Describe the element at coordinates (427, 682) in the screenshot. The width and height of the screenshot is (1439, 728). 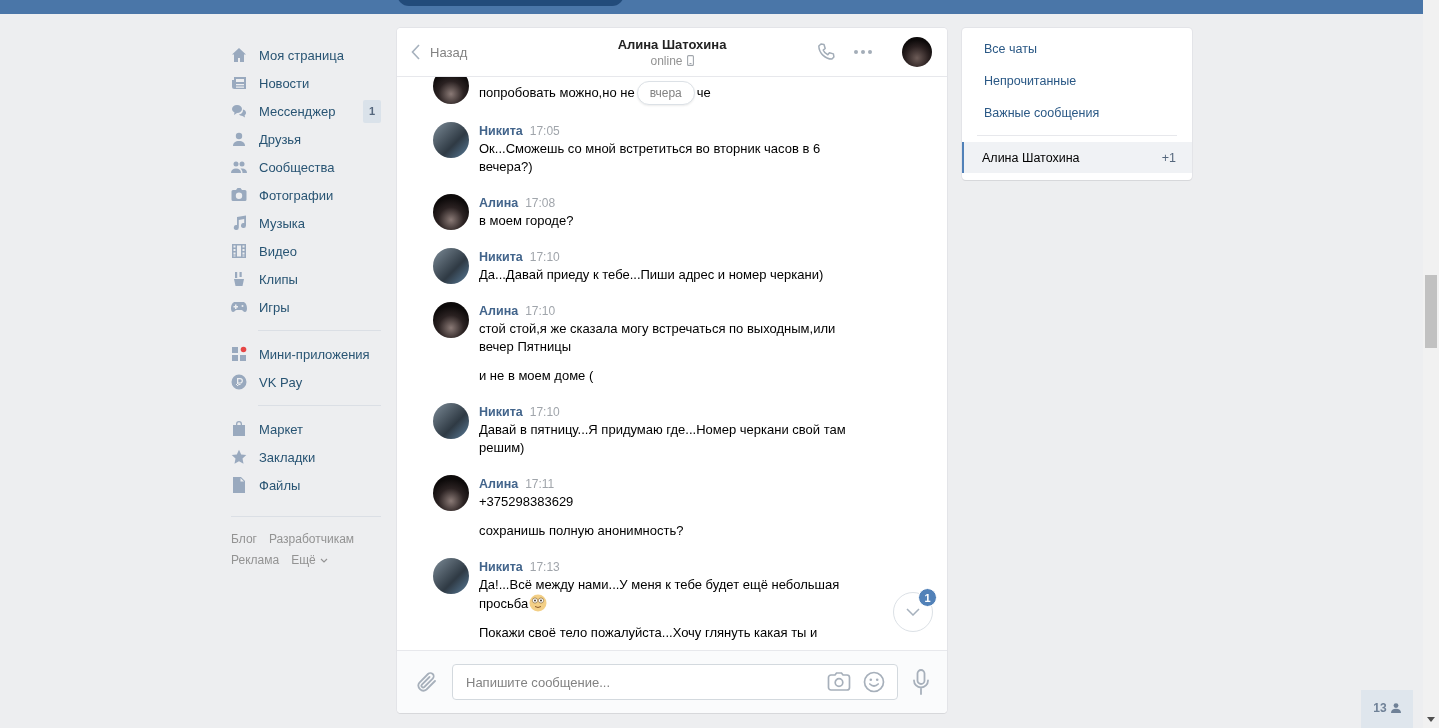
I see `paperclip-icon` at that location.